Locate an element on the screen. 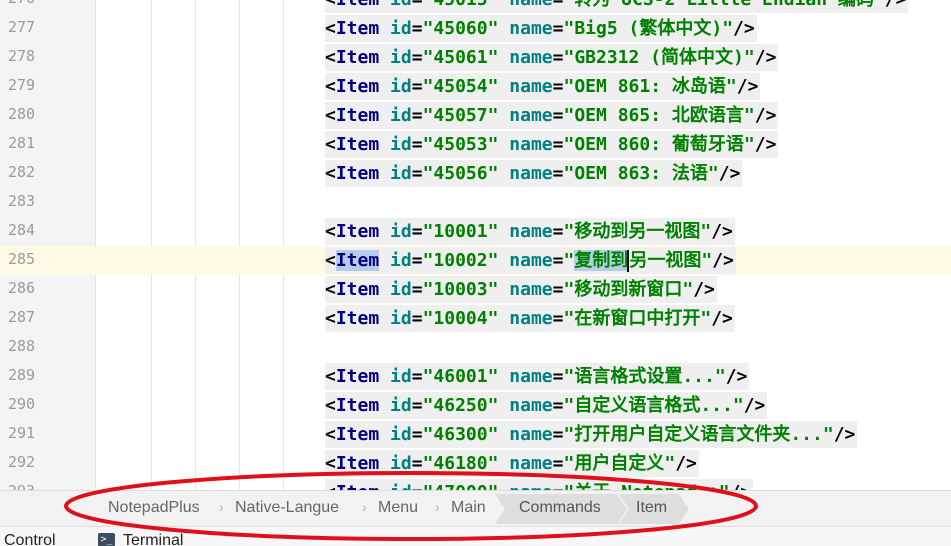  id-value: 10002 is located at coordinates (460, 260).